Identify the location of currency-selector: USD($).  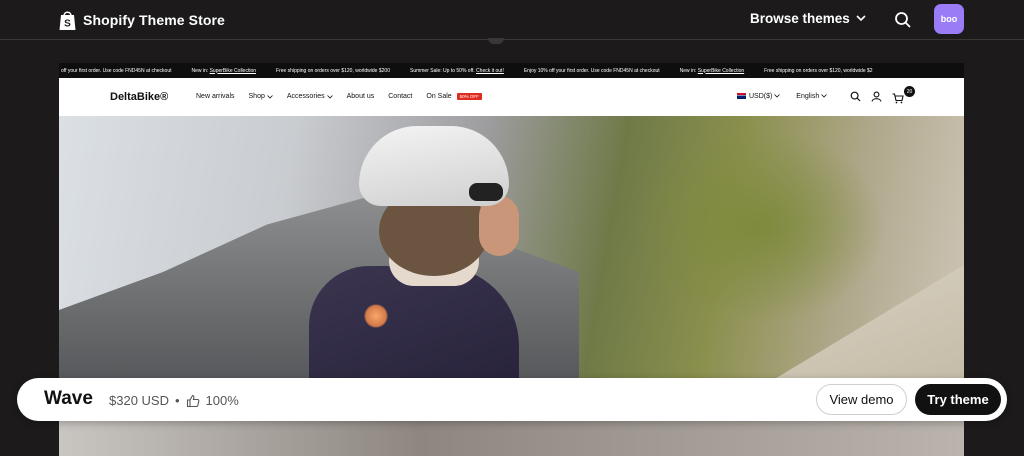
(759, 96).